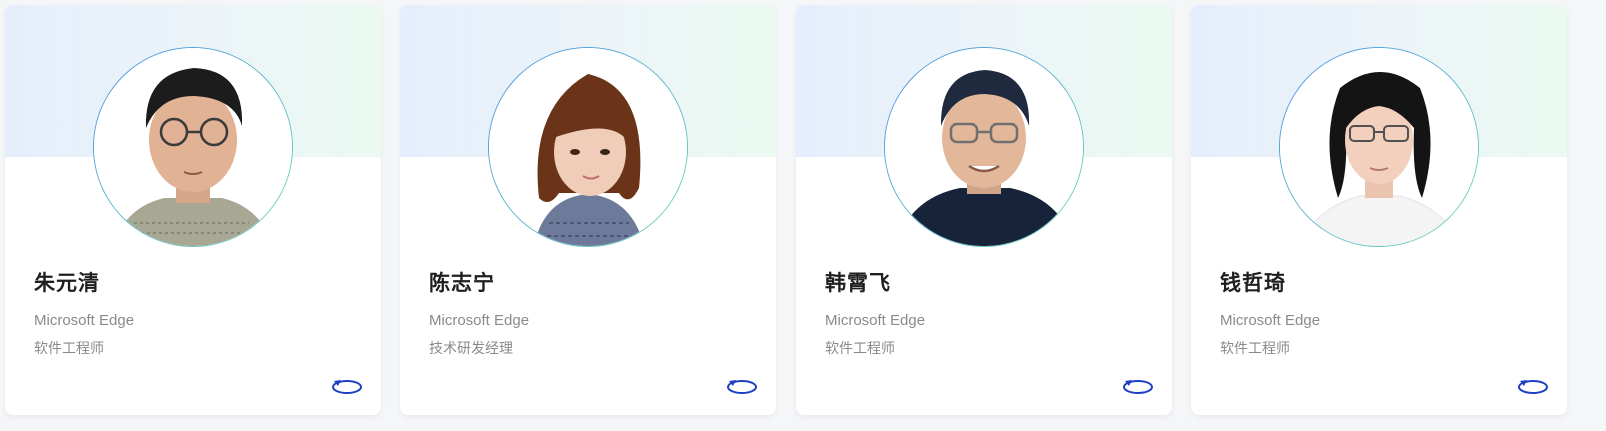  I want to click on member-name: 朱元清, so click(67, 283).